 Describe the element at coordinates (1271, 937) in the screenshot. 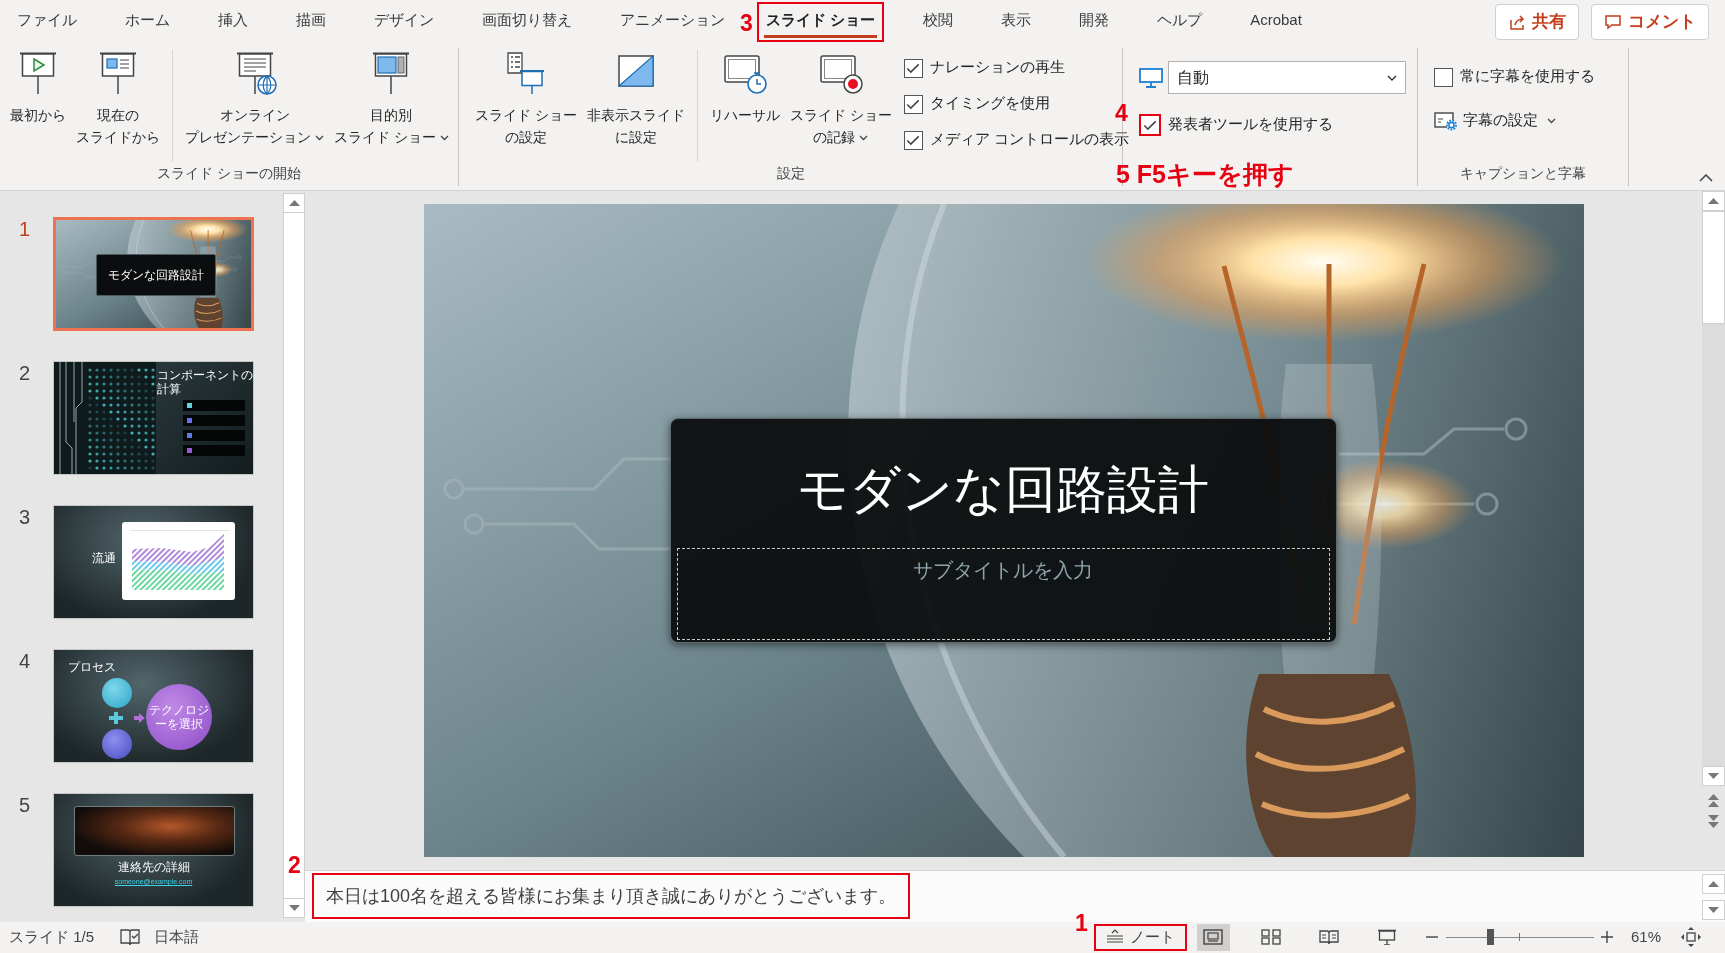

I see `grid-icon` at that location.